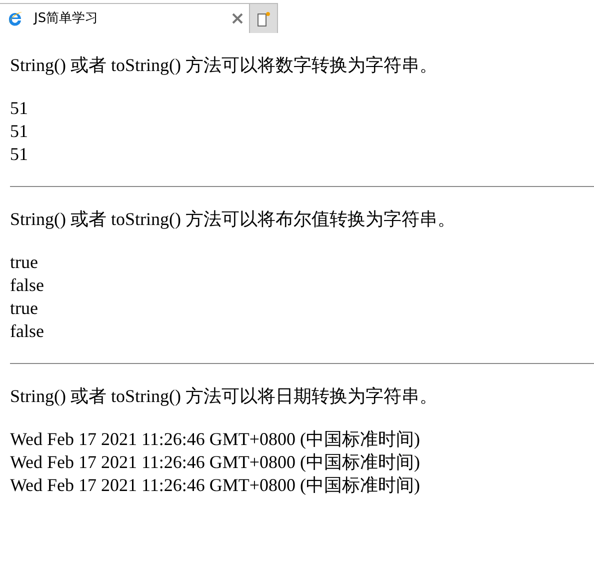 The height and width of the screenshot is (573, 594). I want to click on description-text: String() 或者 toString() 方法可以将数字转换为字符串。, so click(224, 65).